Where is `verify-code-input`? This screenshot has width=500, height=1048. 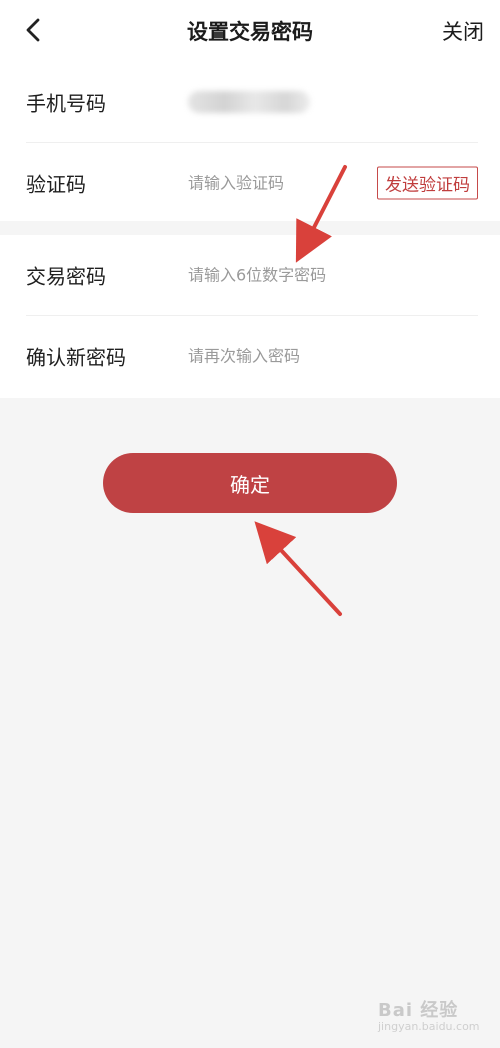
verify-code-input is located at coordinates (273, 182).